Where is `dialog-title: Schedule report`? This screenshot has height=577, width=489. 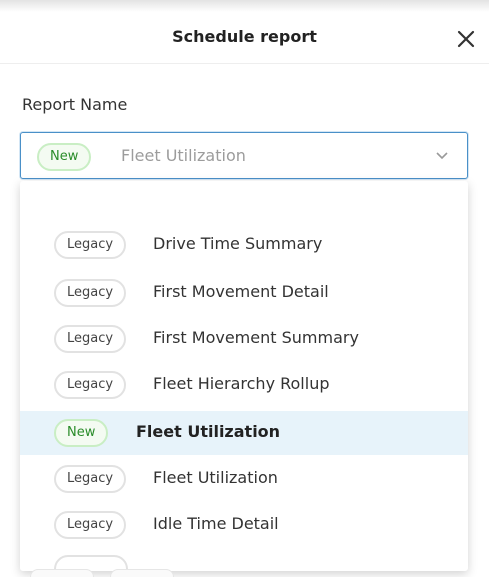
dialog-title: Schedule report is located at coordinates (244, 36).